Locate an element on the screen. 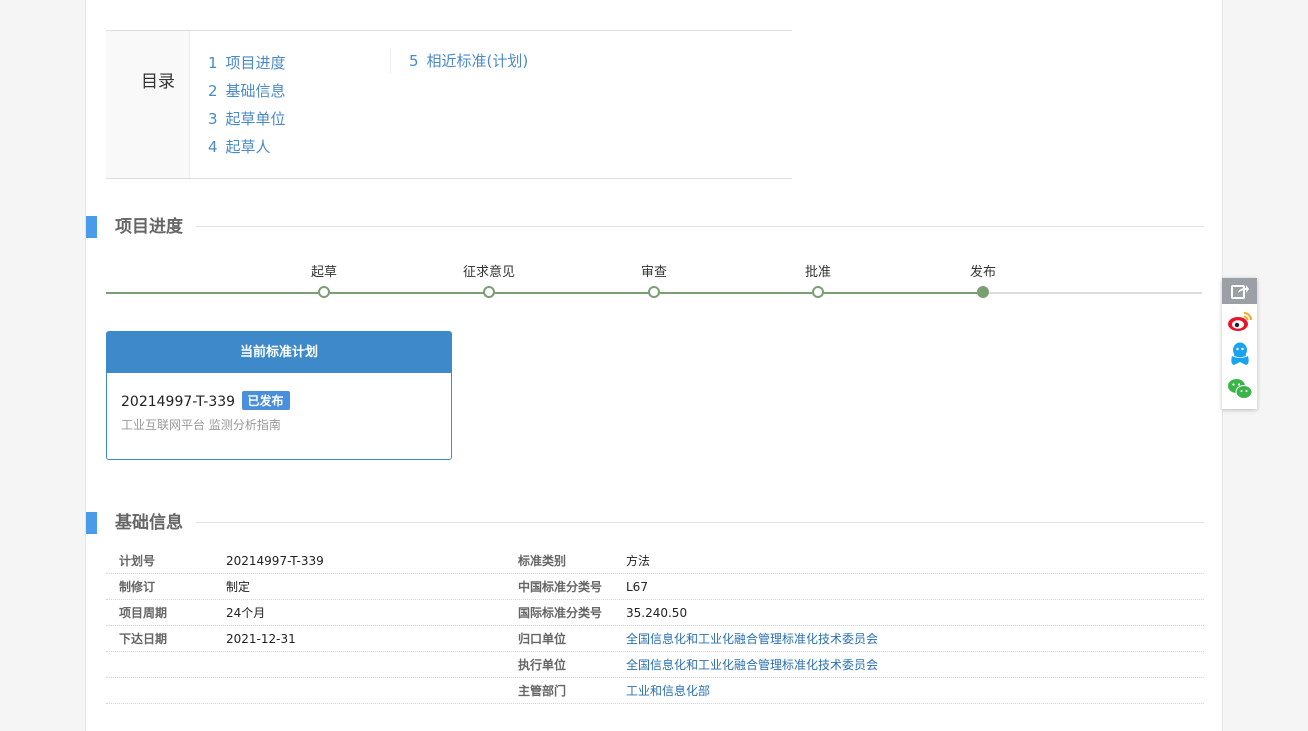  field-value: 24个月 is located at coordinates (246, 613).